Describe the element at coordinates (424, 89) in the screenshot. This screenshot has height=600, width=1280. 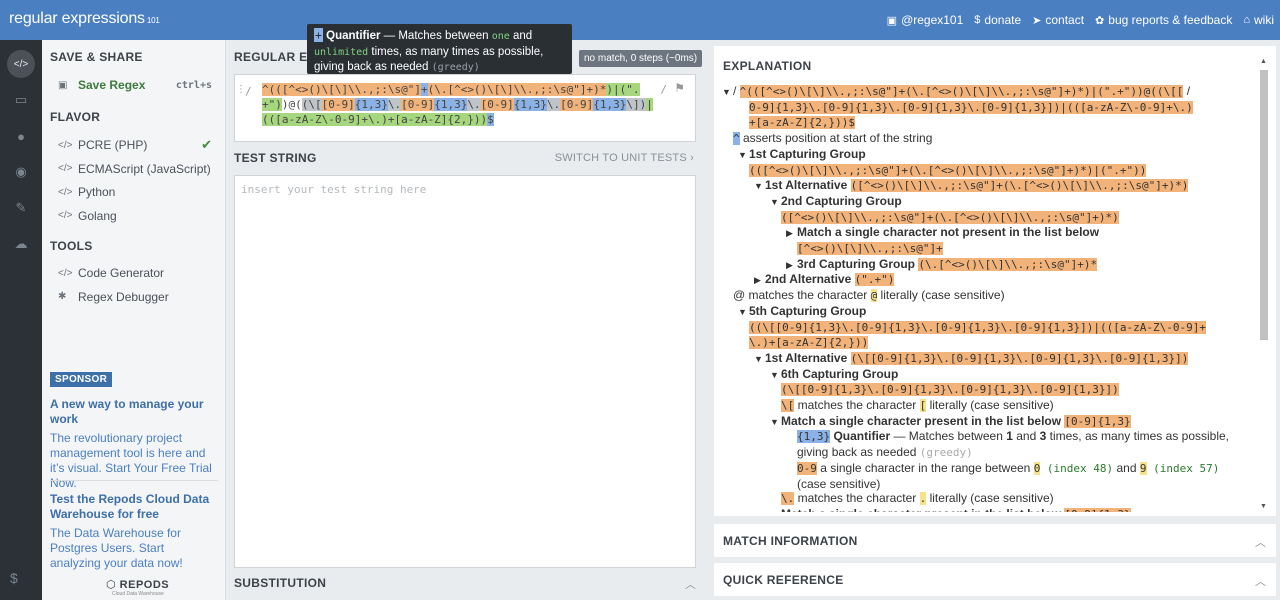
I see `regex-token: +` at that location.